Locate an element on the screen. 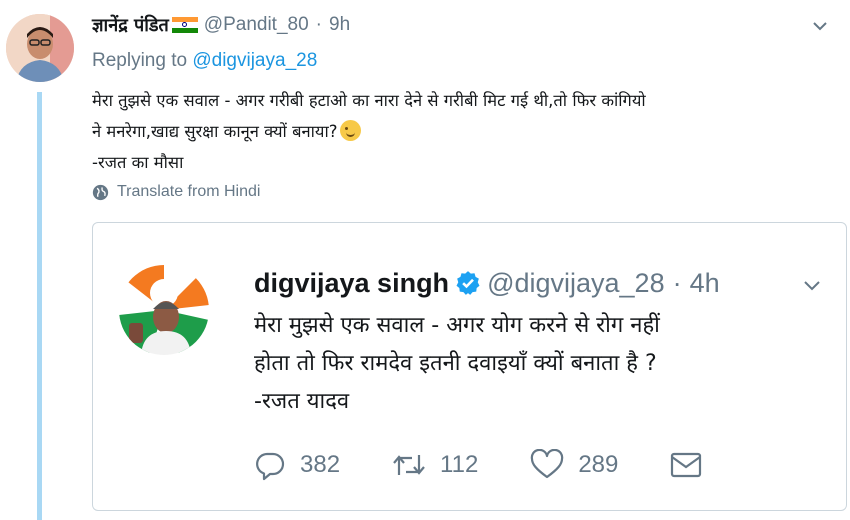 The height and width of the screenshot is (520, 850). quoted-author-name: digvijaya singh is located at coordinates (351, 283).